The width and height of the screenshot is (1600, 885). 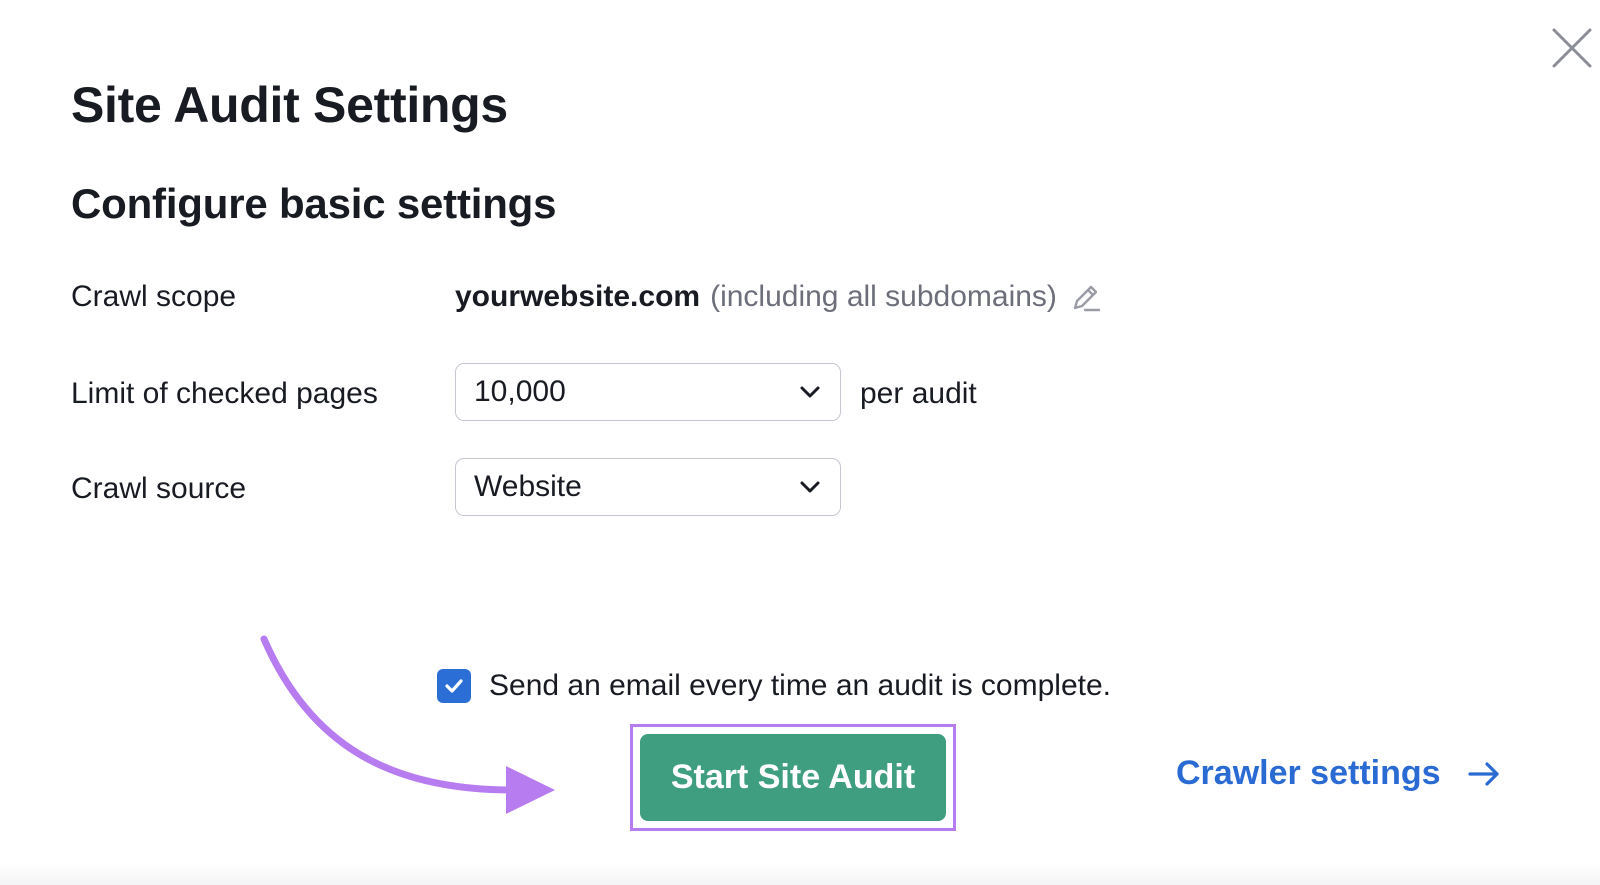 I want to click on page-limit-select: 10,000, so click(x=648, y=392).